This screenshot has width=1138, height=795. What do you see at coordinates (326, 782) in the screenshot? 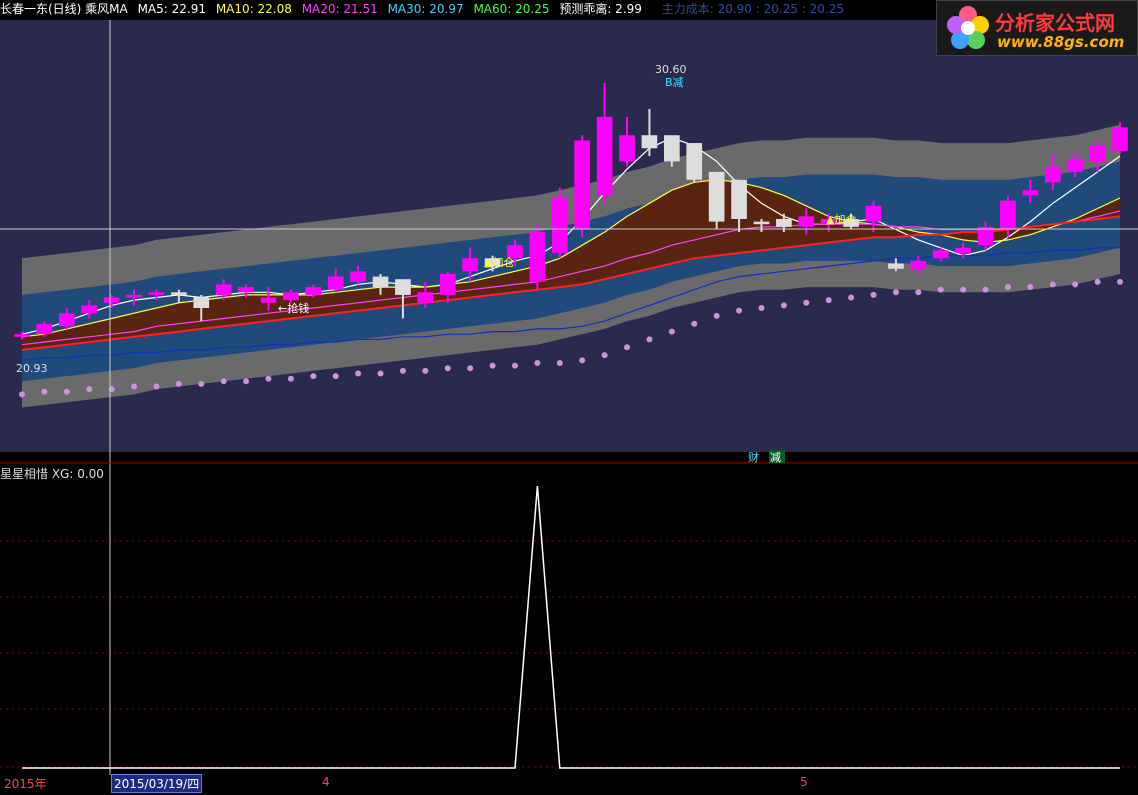
I see `month-4-label: 4` at bounding box center [326, 782].